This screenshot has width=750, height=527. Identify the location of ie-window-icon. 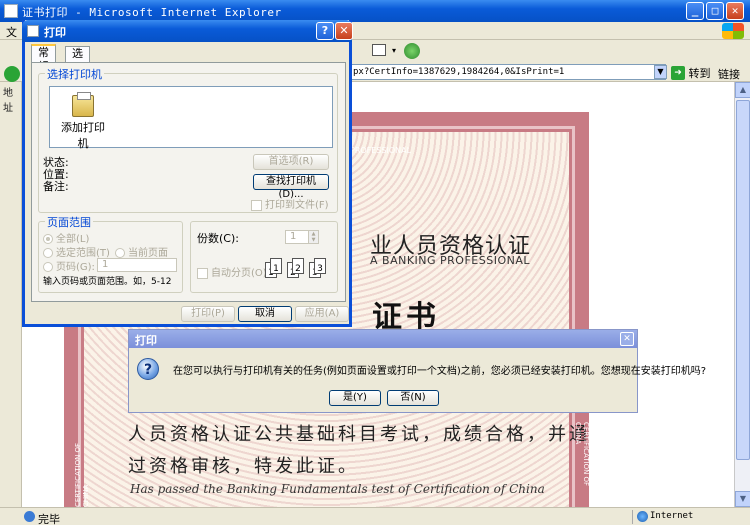
(11, 11).